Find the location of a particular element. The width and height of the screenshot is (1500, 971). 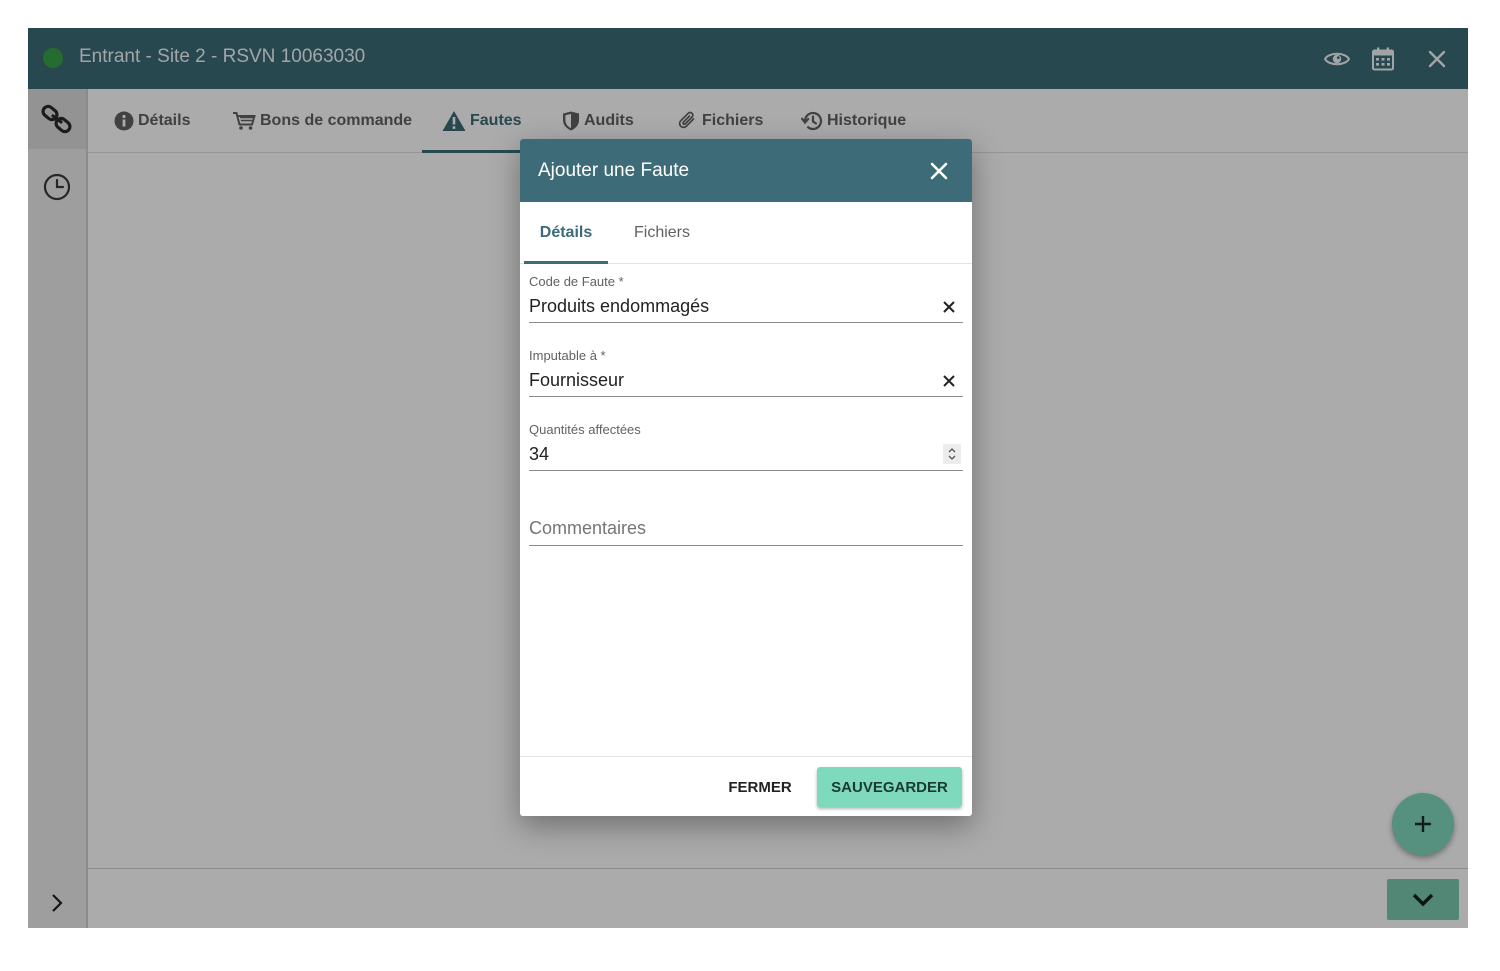

dialog-tab-files: Fichiers is located at coordinates (662, 233).